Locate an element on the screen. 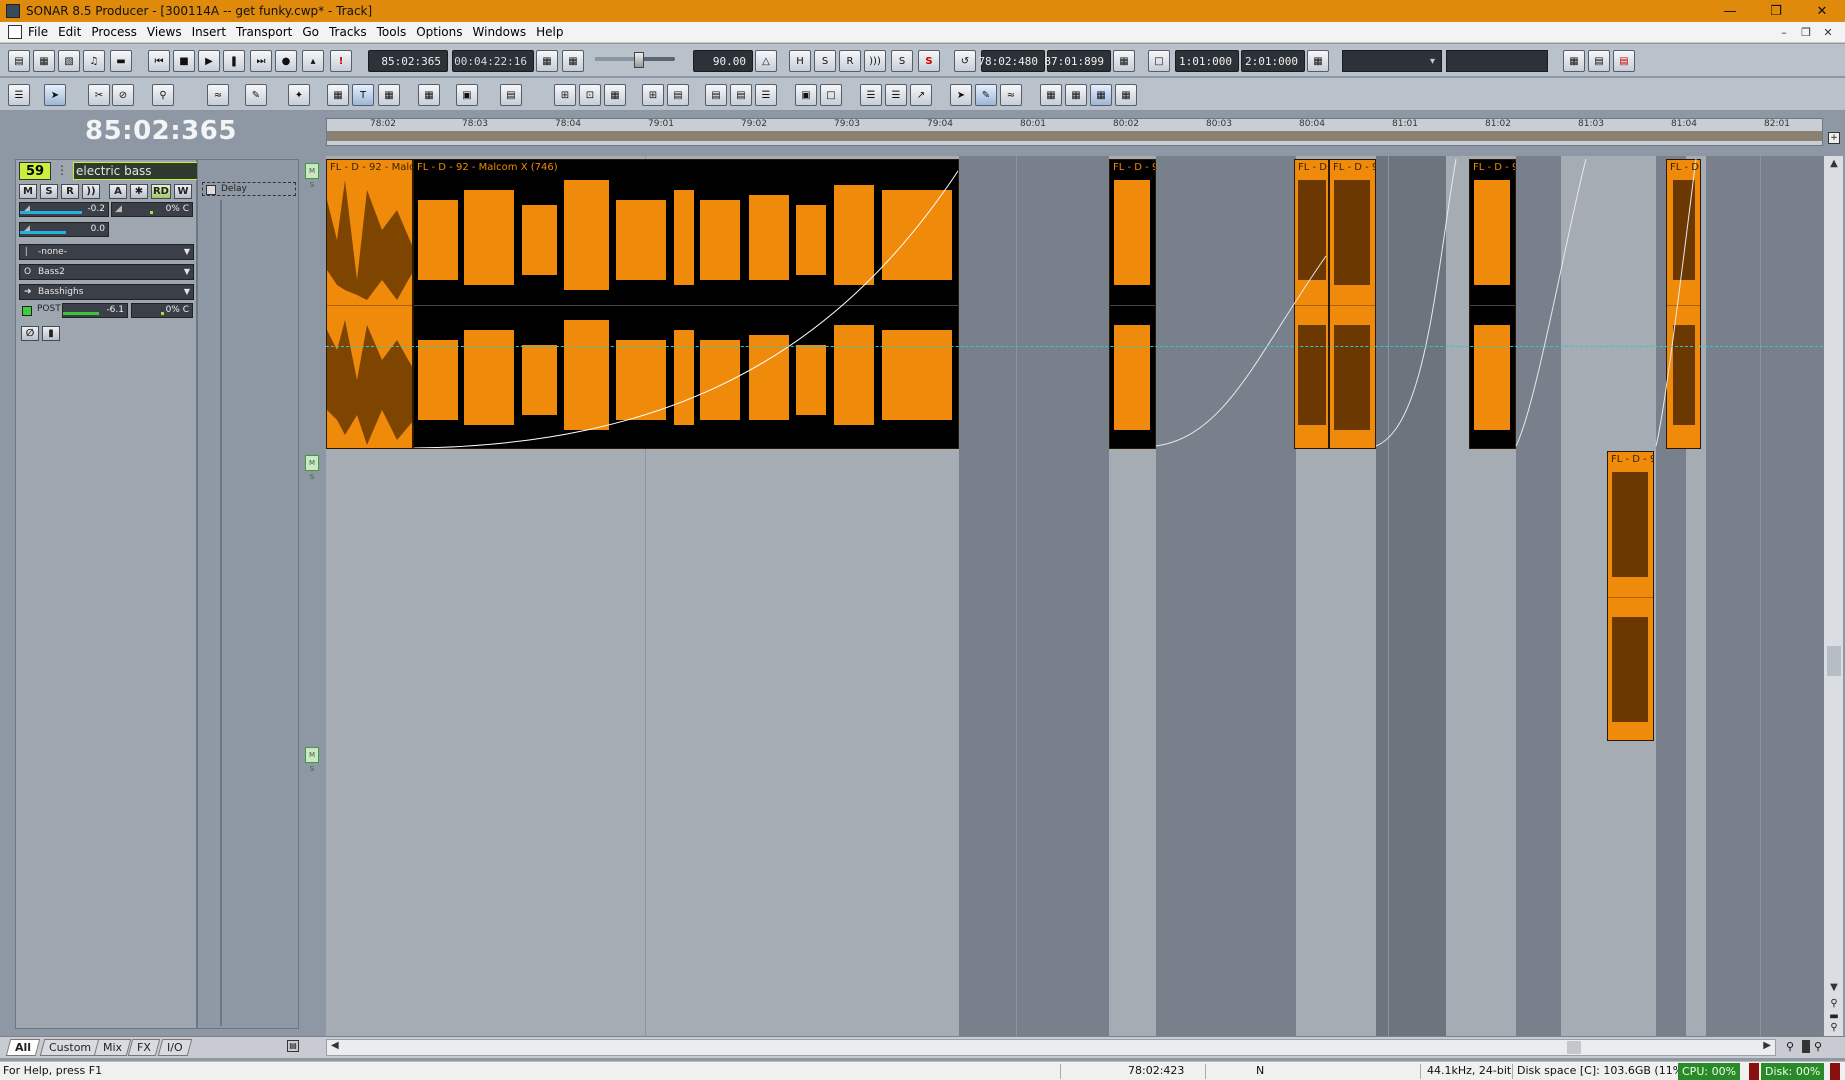 Image resolution: width=1845 pixels, height=1080 pixels. loop-set-icon: ▦ is located at coordinates (1124, 61).